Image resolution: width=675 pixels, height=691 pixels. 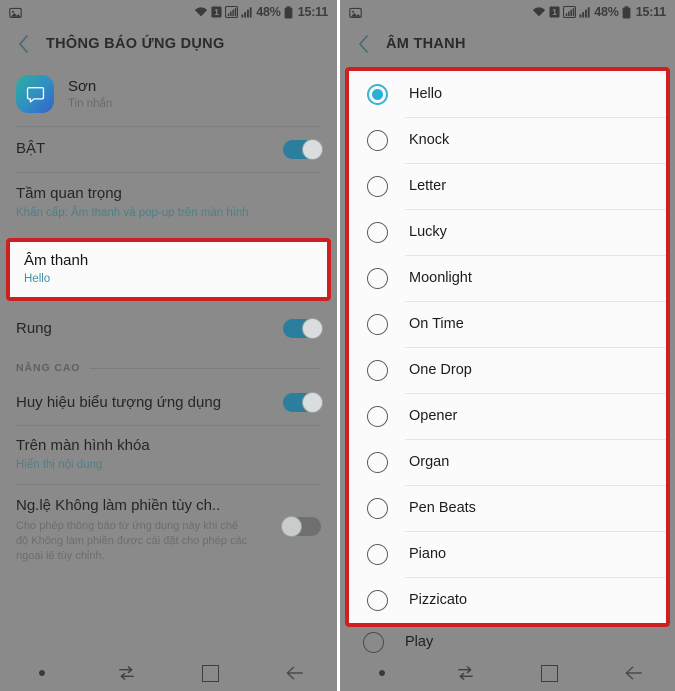 What do you see at coordinates (168, 95) in the screenshot?
I see `app-header-row: Sơn Tin nhắn` at bounding box center [168, 95].